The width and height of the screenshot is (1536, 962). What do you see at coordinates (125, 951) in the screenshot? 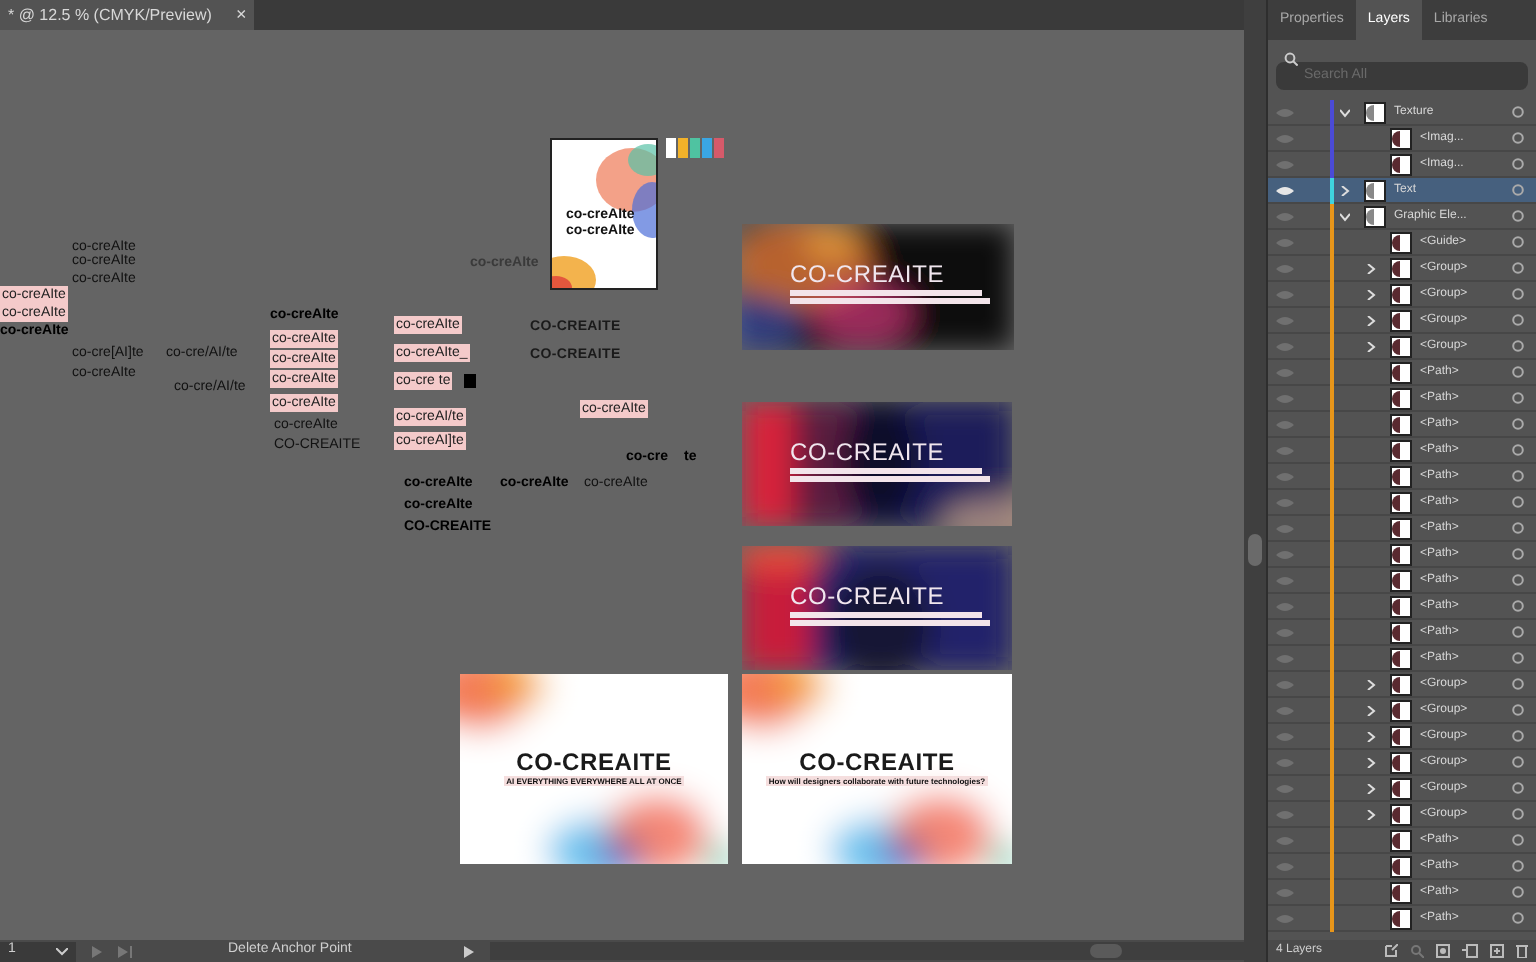
I see `last-icon` at bounding box center [125, 951].